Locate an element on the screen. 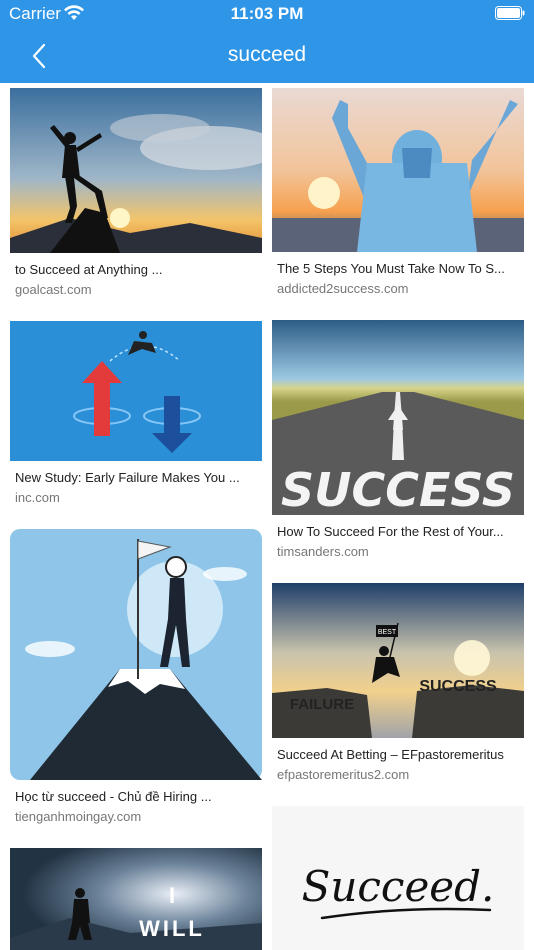 The image size is (534, 950). flag-text: BEST is located at coordinates (387, 632).